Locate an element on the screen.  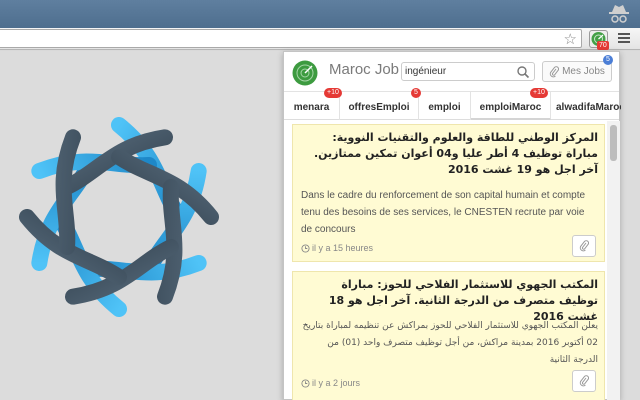
search-input is located at coordinates (460, 71).